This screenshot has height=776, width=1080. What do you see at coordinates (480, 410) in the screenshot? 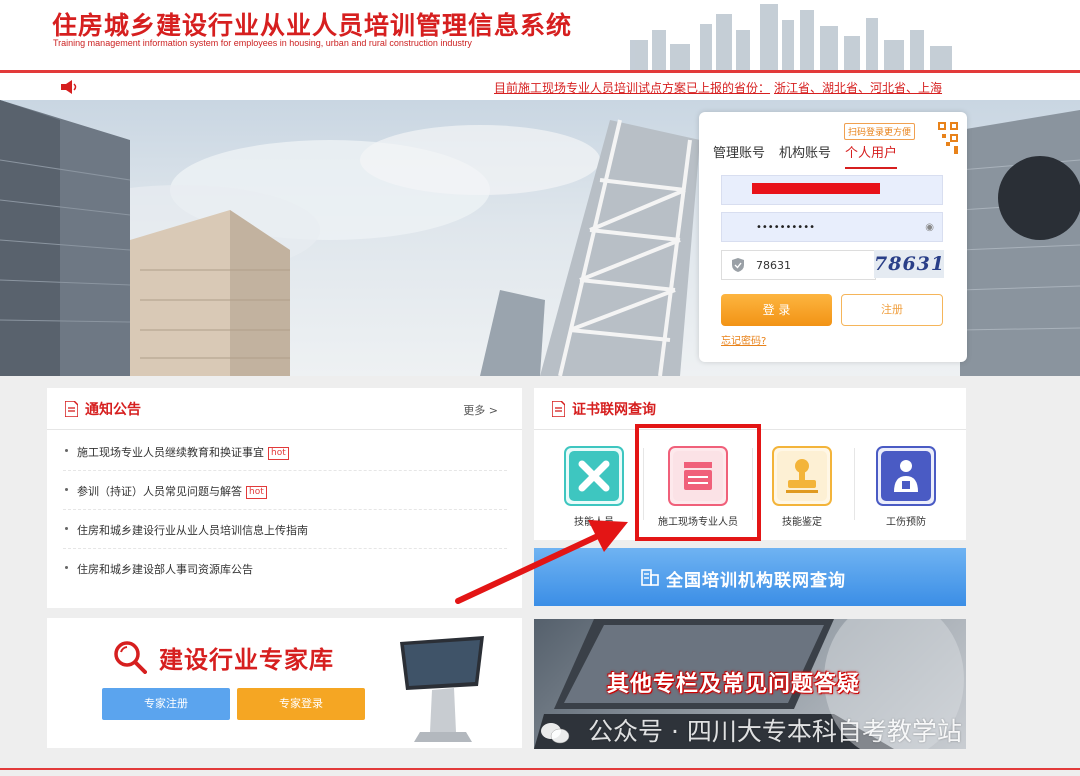
I see `notice-more-link: 更多 >` at bounding box center [480, 410].